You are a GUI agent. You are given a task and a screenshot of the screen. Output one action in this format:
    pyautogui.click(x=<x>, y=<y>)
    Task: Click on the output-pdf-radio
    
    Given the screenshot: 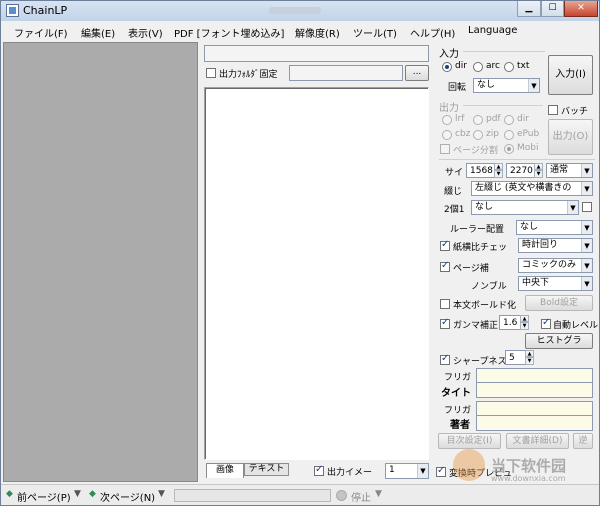 What is the action you would take?
    pyautogui.click(x=478, y=120)
    